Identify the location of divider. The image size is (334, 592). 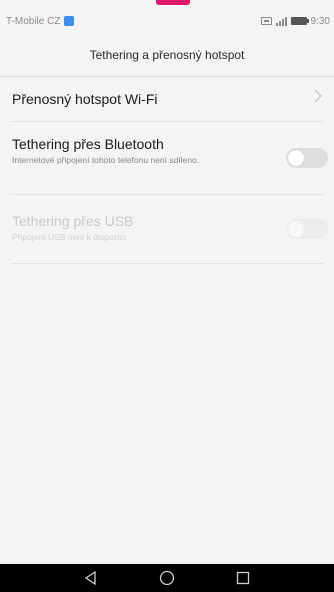
(167, 263).